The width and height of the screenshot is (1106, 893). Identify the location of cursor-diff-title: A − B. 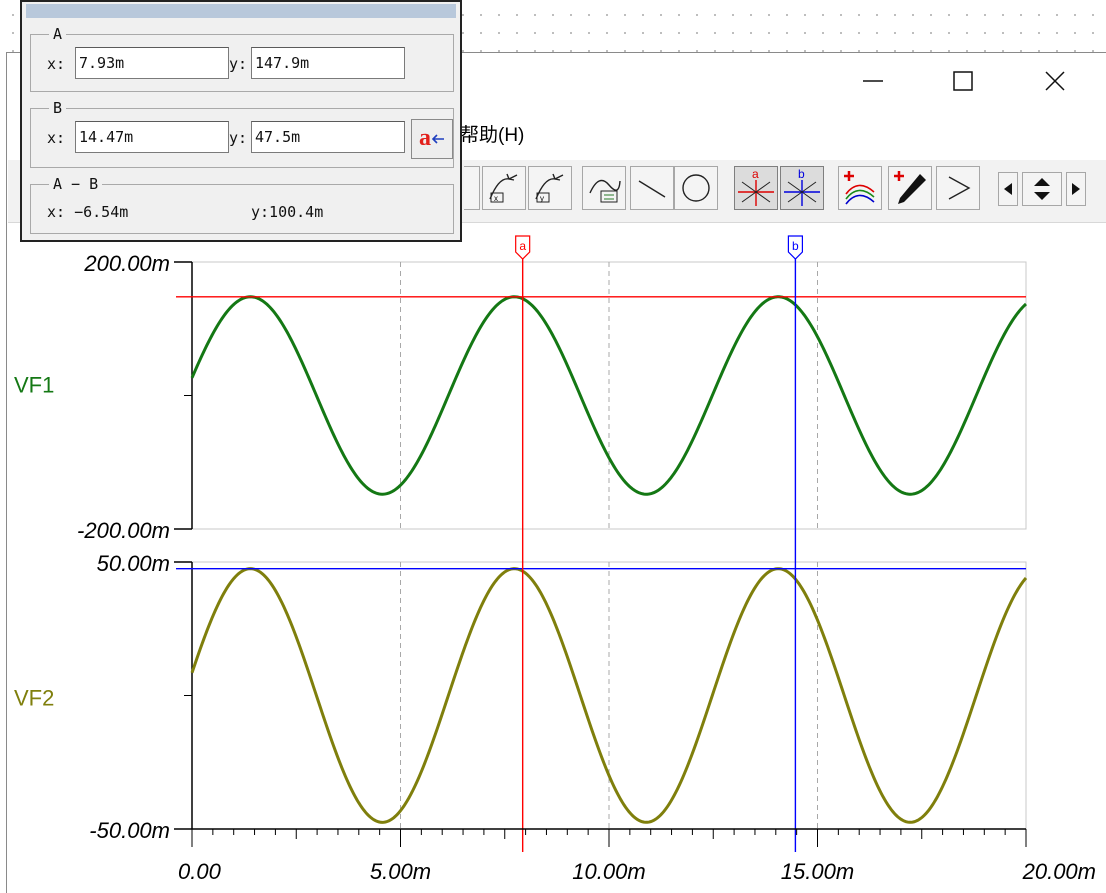
(75, 184).